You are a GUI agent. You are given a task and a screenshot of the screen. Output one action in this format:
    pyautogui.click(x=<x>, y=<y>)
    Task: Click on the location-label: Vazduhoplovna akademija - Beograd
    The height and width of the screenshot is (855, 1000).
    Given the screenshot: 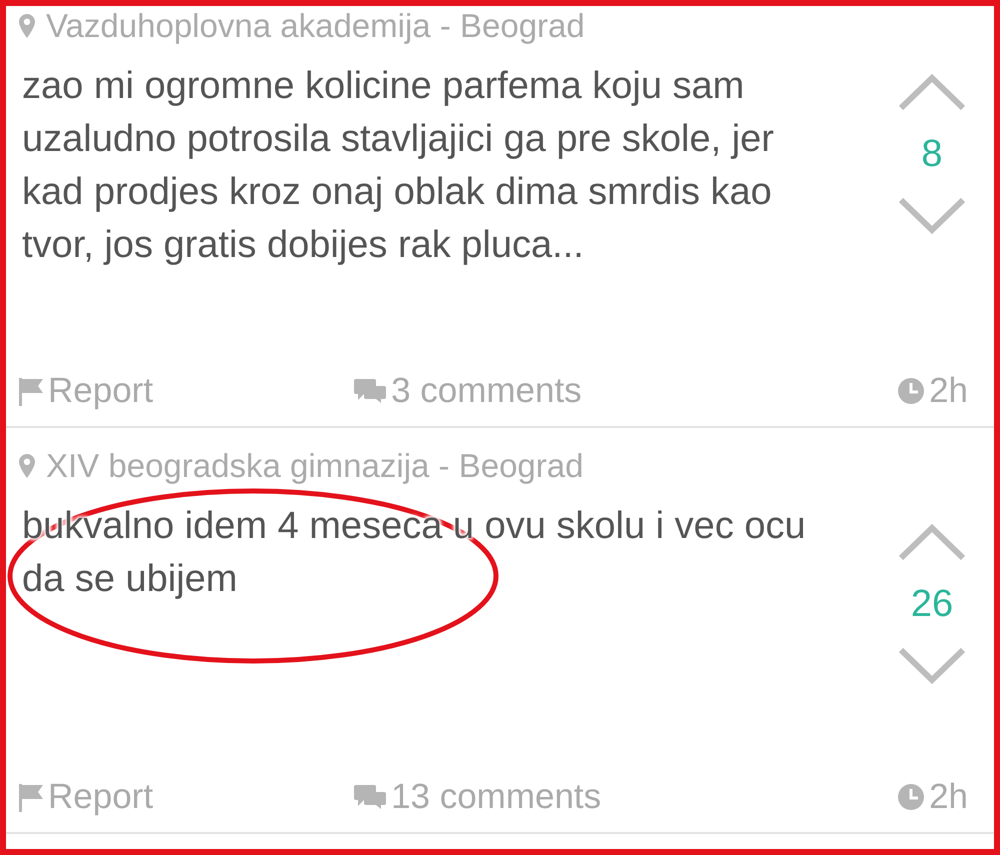 What is the action you would take?
    pyautogui.click(x=315, y=26)
    